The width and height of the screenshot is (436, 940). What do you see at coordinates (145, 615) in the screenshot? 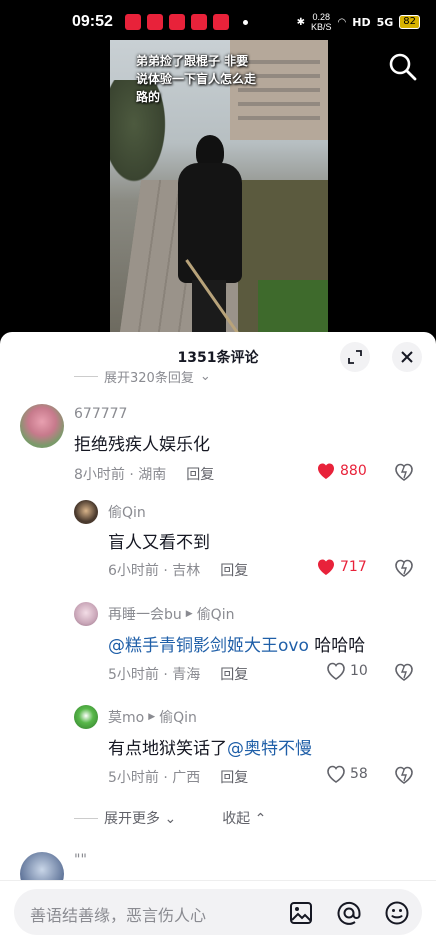
I see `username-text: 再睡一会bu` at bounding box center [145, 615].